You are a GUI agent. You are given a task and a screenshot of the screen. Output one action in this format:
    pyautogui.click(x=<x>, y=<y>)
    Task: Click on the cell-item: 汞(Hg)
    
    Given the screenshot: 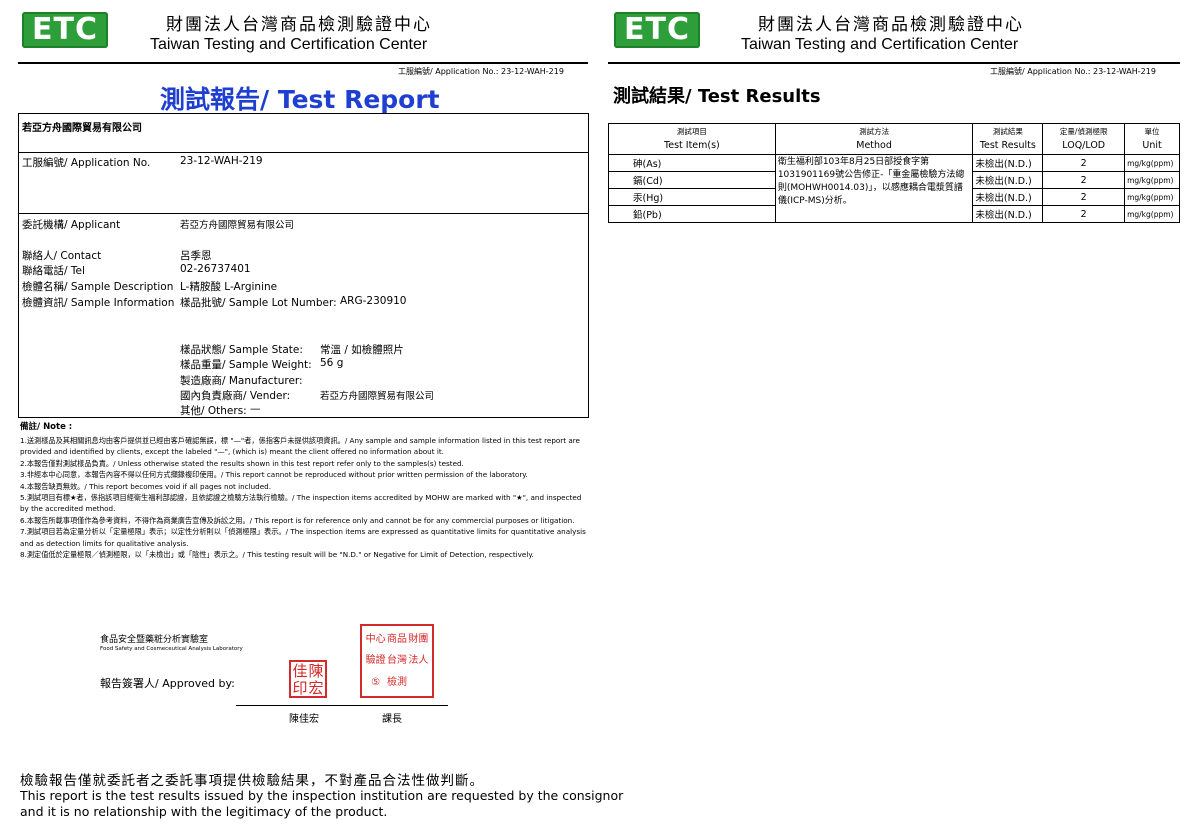 What is the action you would take?
    pyautogui.click(x=692, y=197)
    